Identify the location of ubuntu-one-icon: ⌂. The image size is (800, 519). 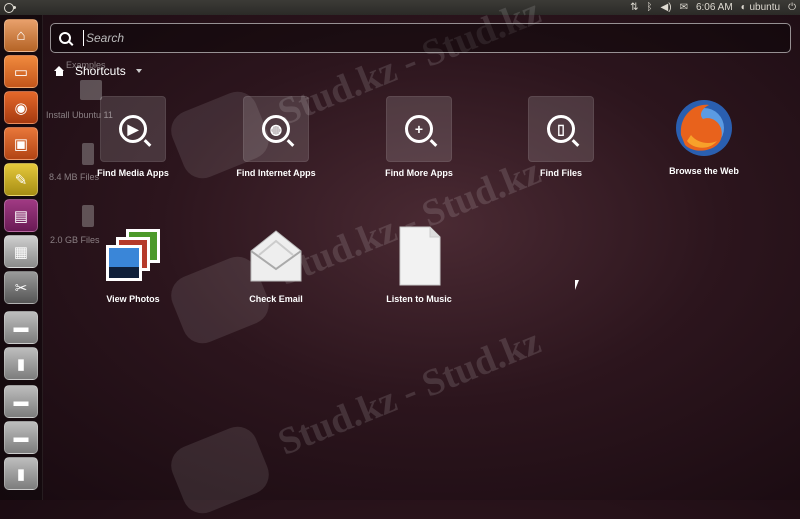
(21, 35).